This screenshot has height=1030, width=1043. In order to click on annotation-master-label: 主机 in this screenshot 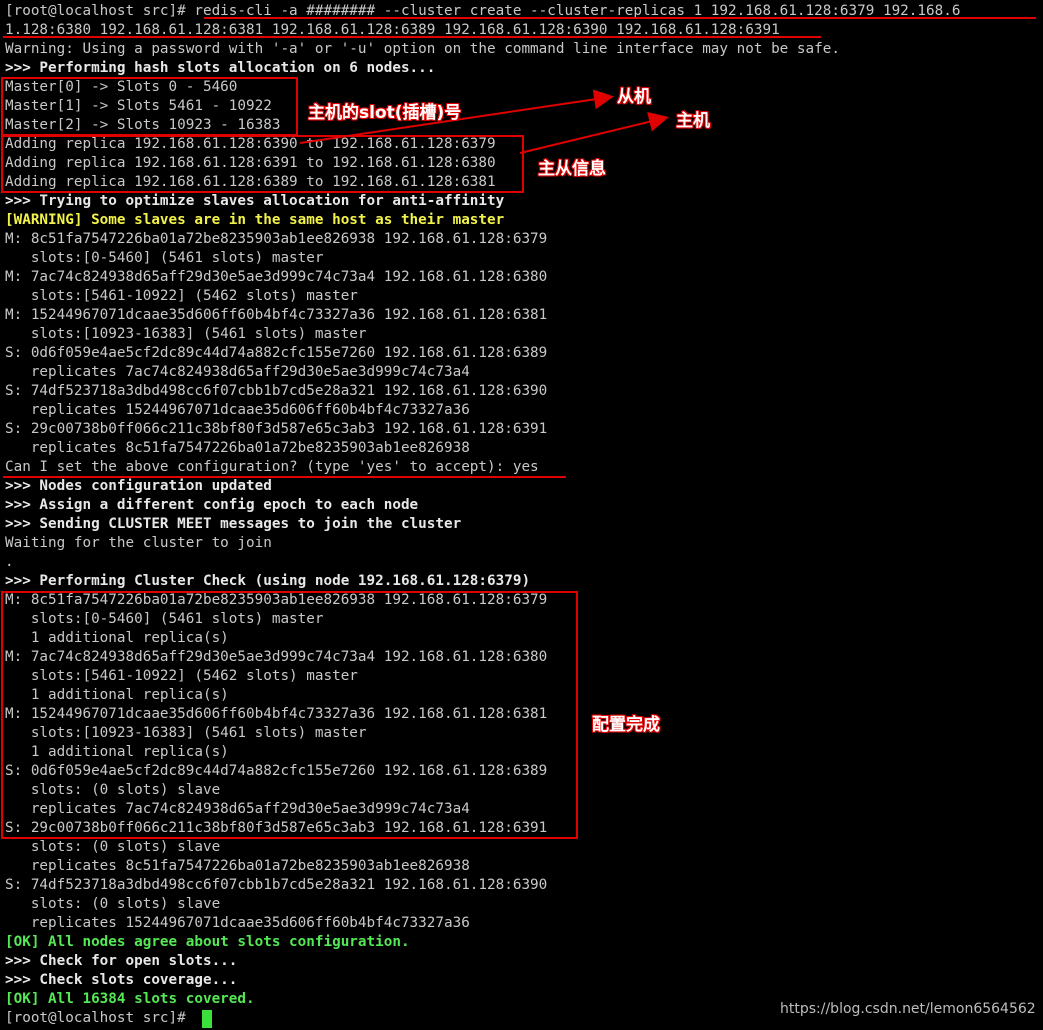, I will do `click(693, 121)`.